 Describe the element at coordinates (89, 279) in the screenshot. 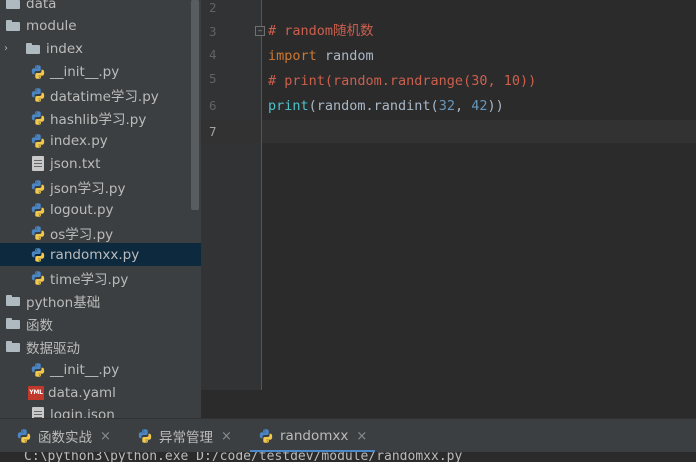

I see `tree-item-label: time学习.py` at that location.